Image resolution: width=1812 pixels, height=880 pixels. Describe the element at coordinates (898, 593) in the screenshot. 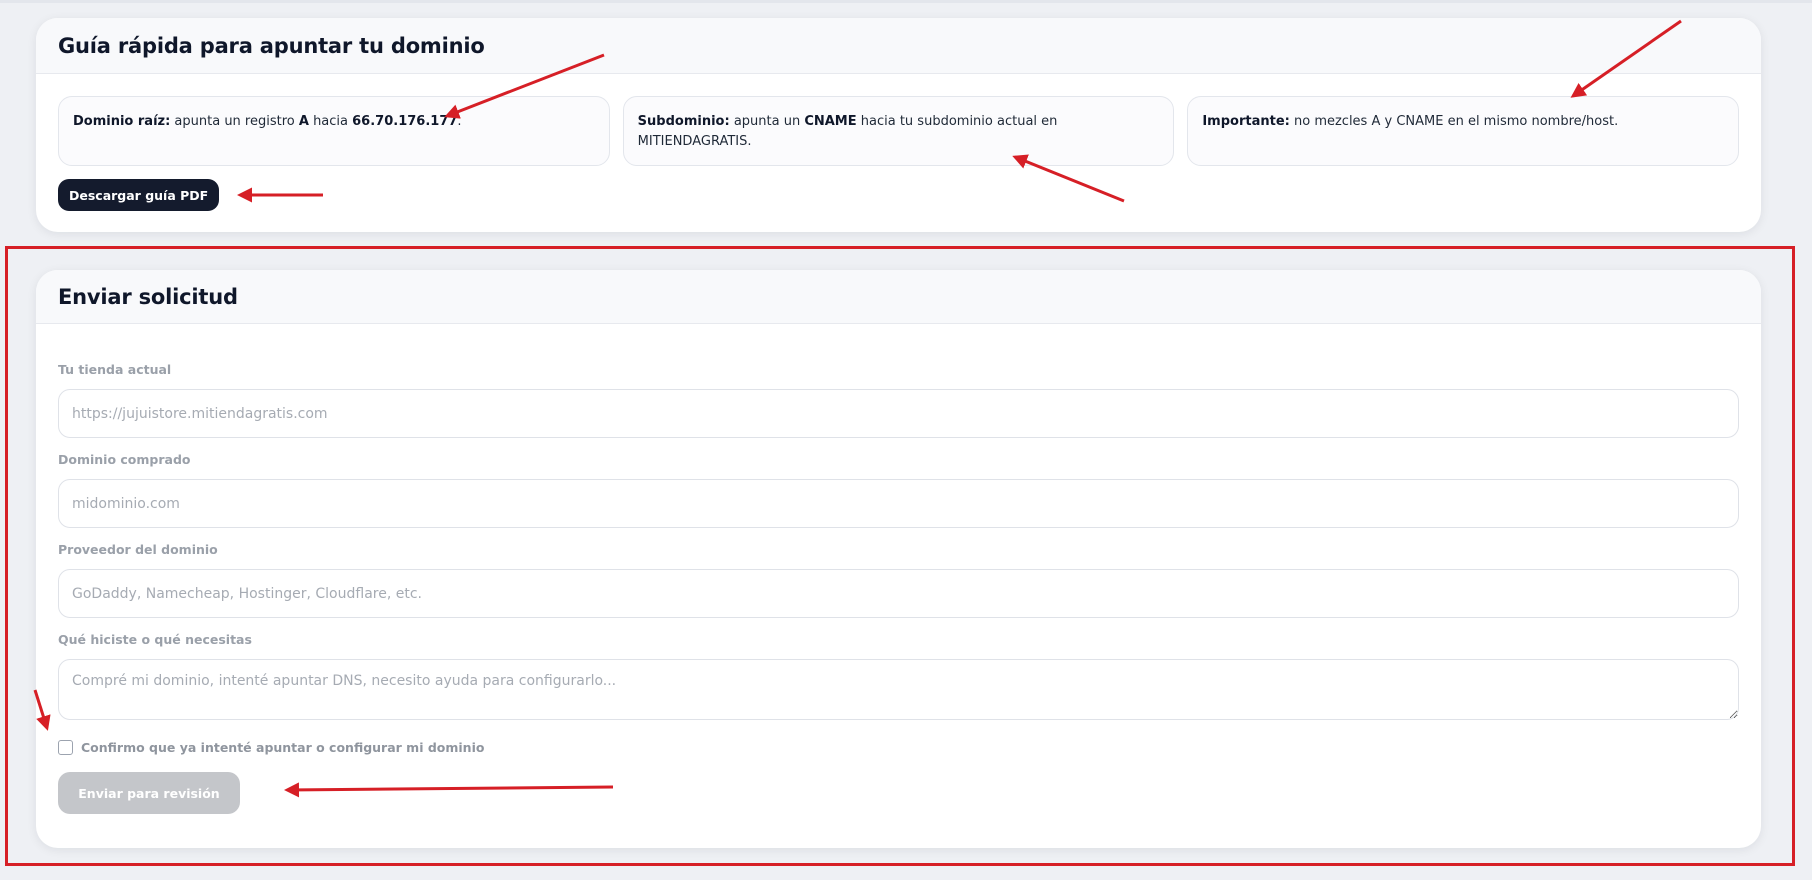

I see `domain-provider-input` at that location.